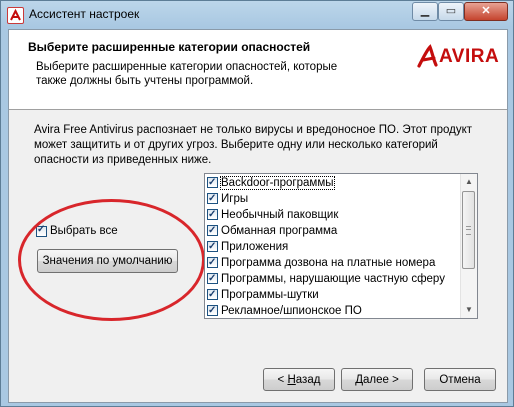 The width and height of the screenshot is (514, 407). I want to click on vertical-scrollbar: ▲ ▼, so click(468, 246).